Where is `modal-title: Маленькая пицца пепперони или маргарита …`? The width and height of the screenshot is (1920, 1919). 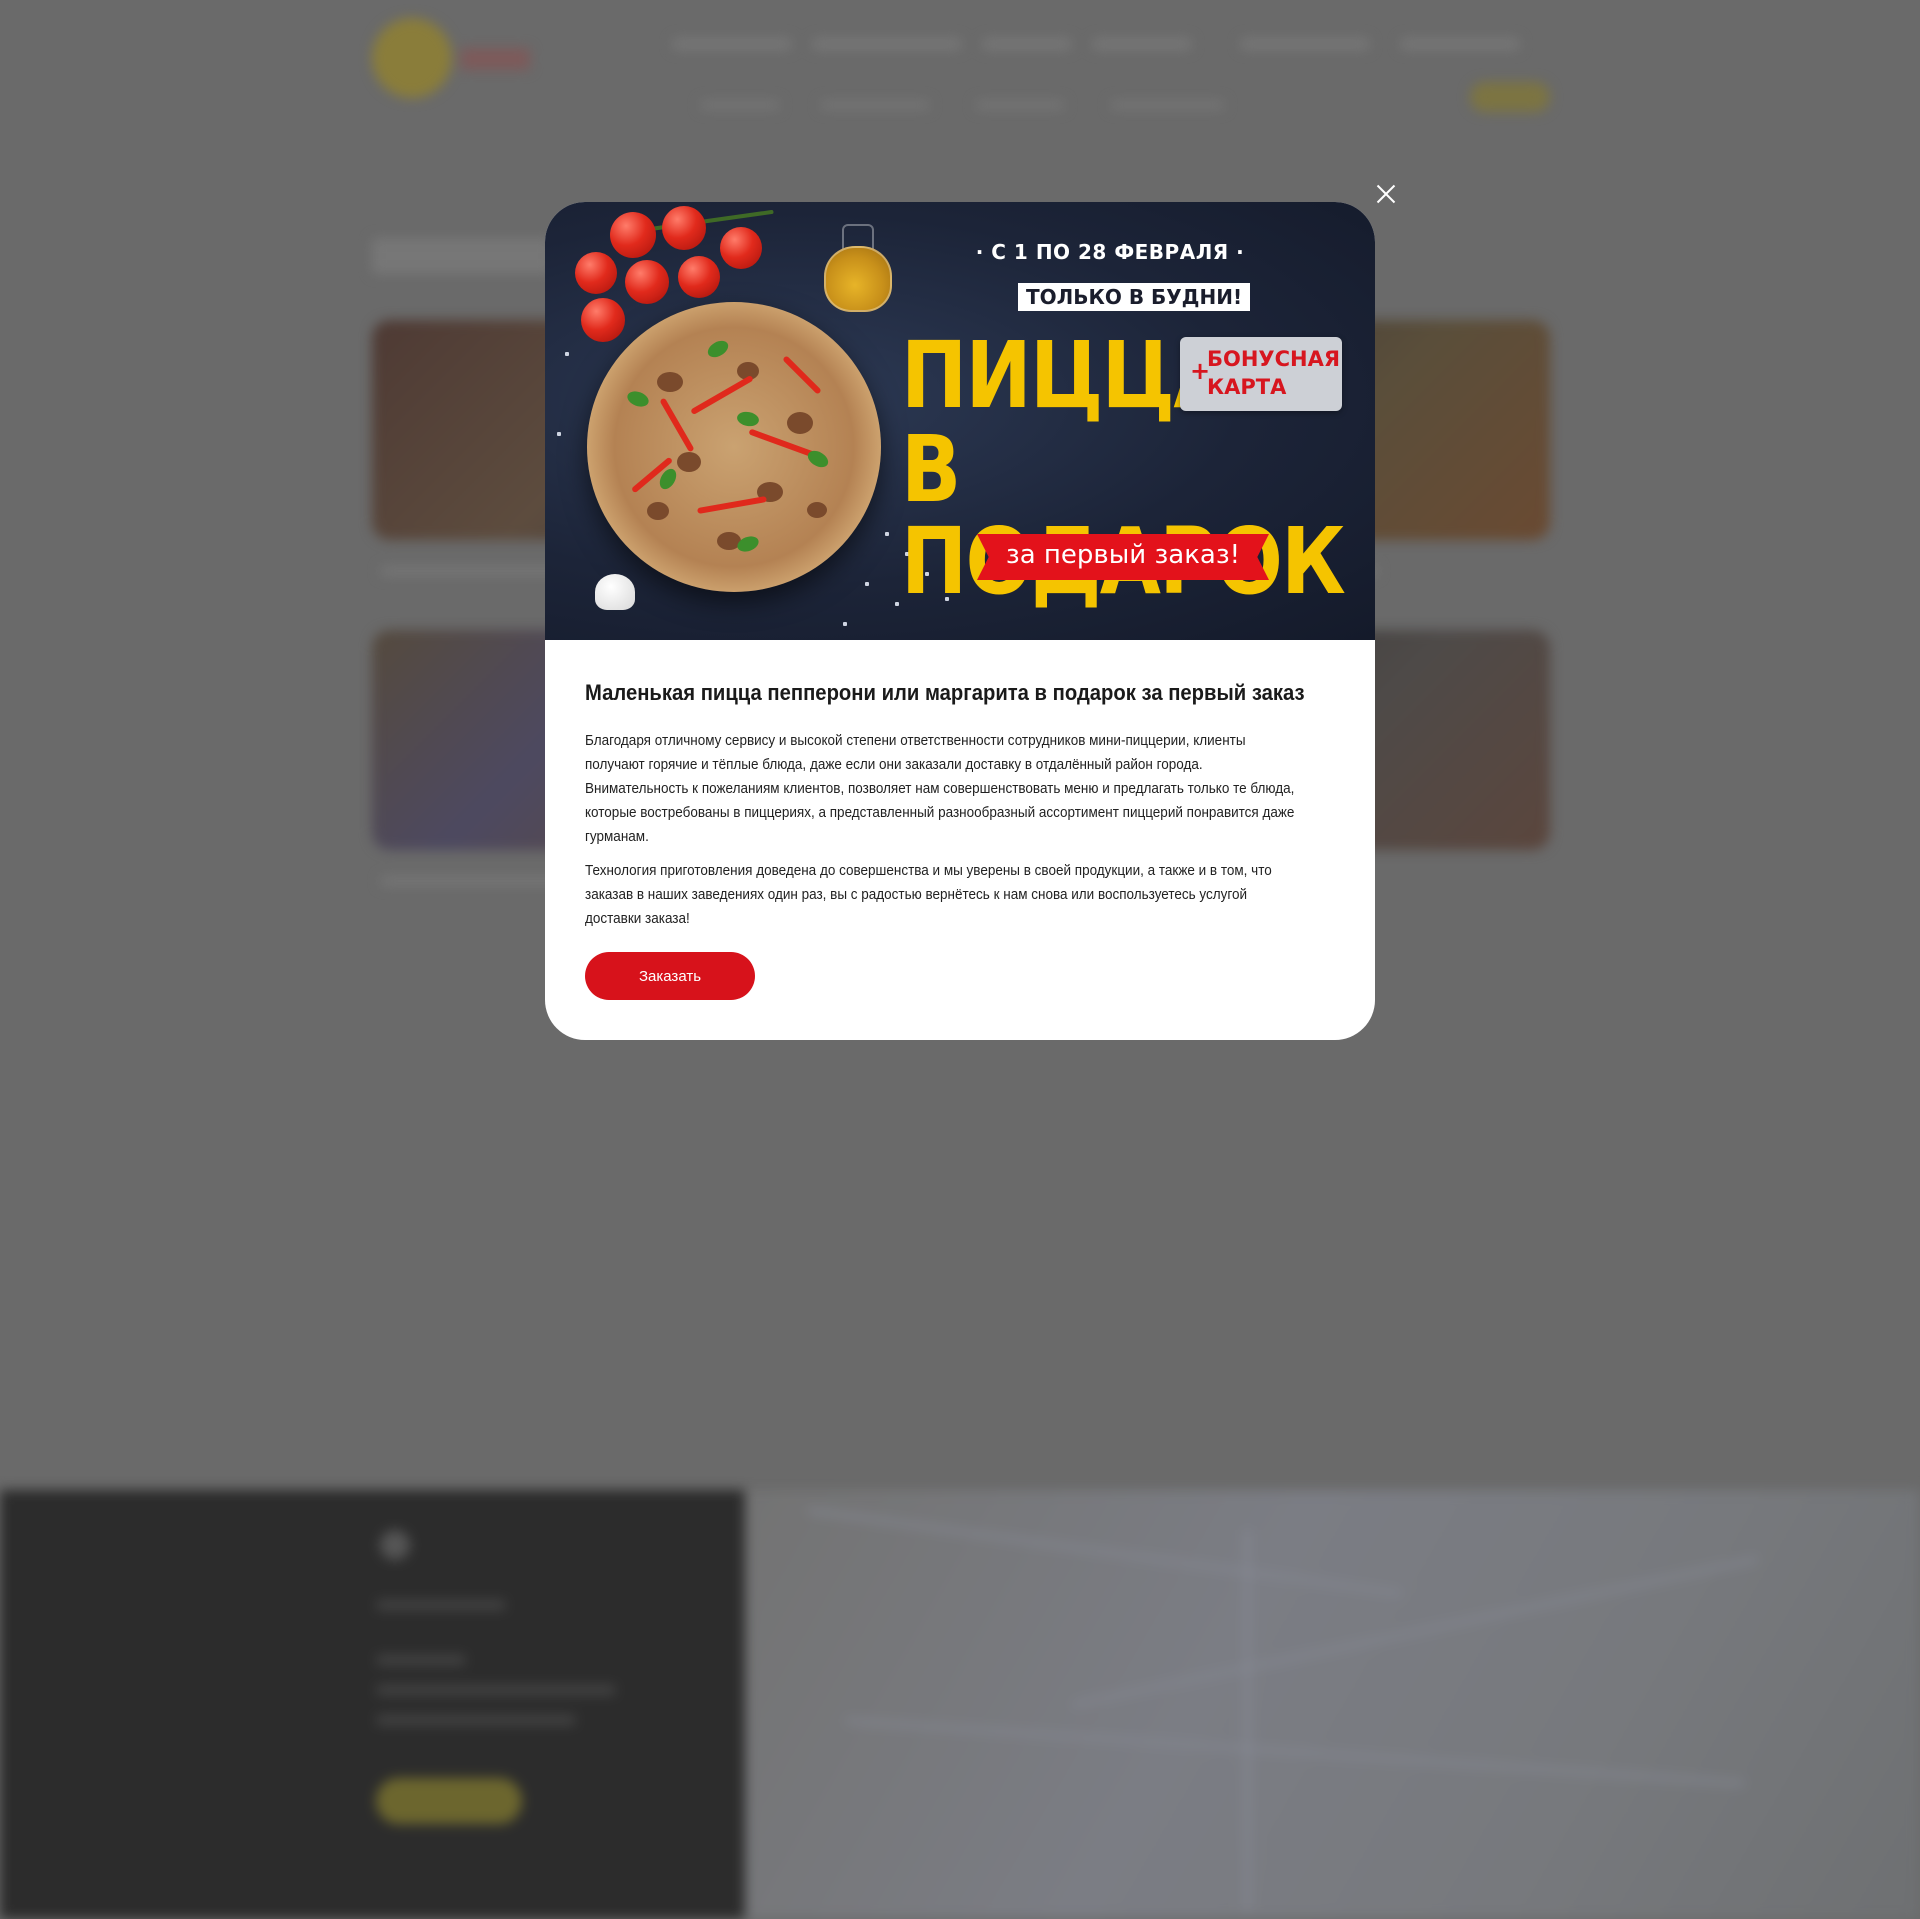 modal-title: Маленькая пицца пепперони или маргарита … is located at coordinates (945, 692).